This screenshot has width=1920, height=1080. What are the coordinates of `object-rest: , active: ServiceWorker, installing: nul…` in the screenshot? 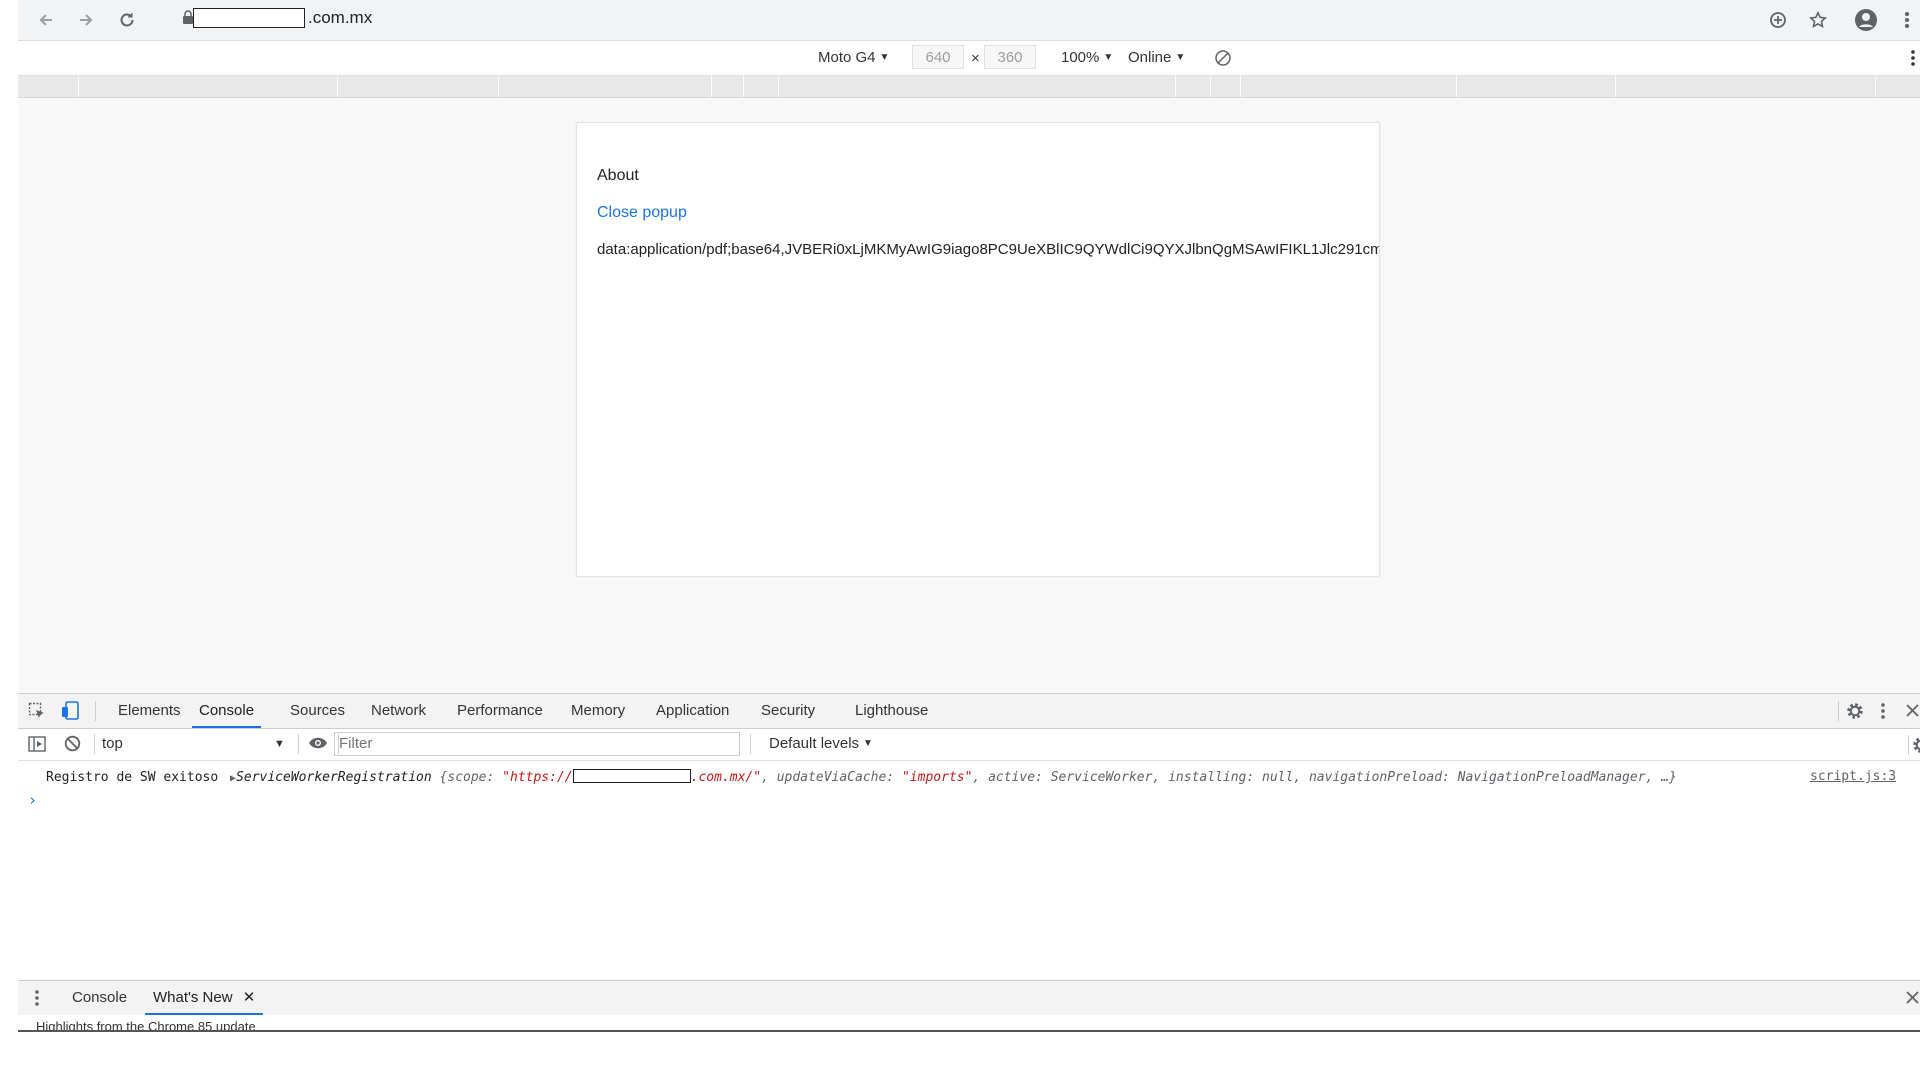 It's located at (1324, 777).